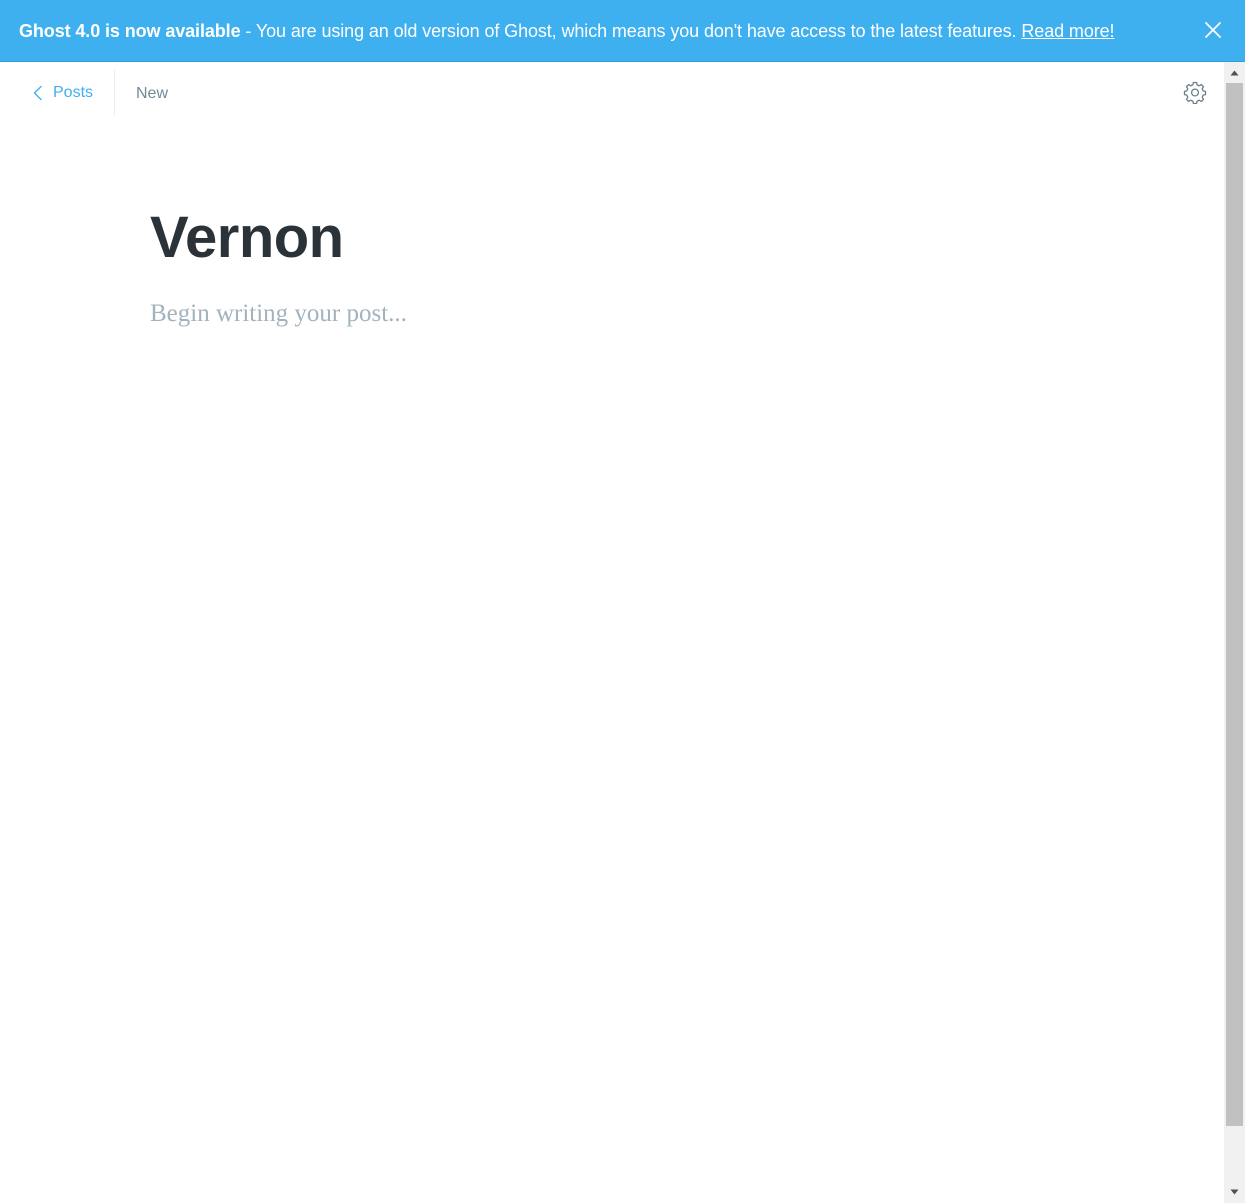  What do you see at coordinates (130, 31) in the screenshot?
I see `banner-title: Ghost 4.0 is now available` at bounding box center [130, 31].